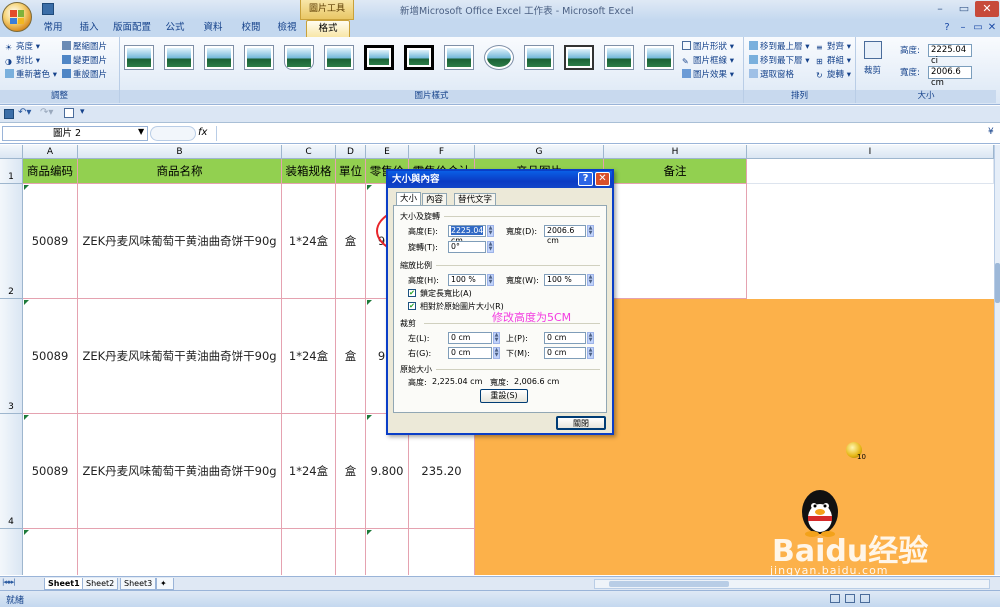  I want to click on change-picture-button: 變更圖片, so click(84, 61).